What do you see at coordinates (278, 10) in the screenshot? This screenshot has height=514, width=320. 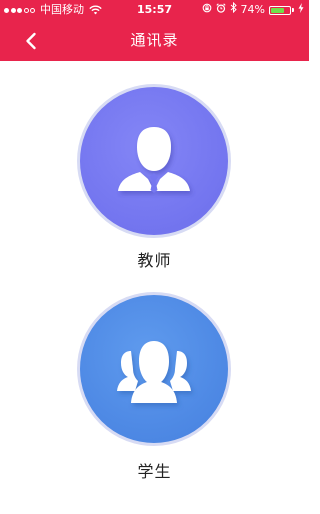 I see `battery-level-fill` at bounding box center [278, 10].